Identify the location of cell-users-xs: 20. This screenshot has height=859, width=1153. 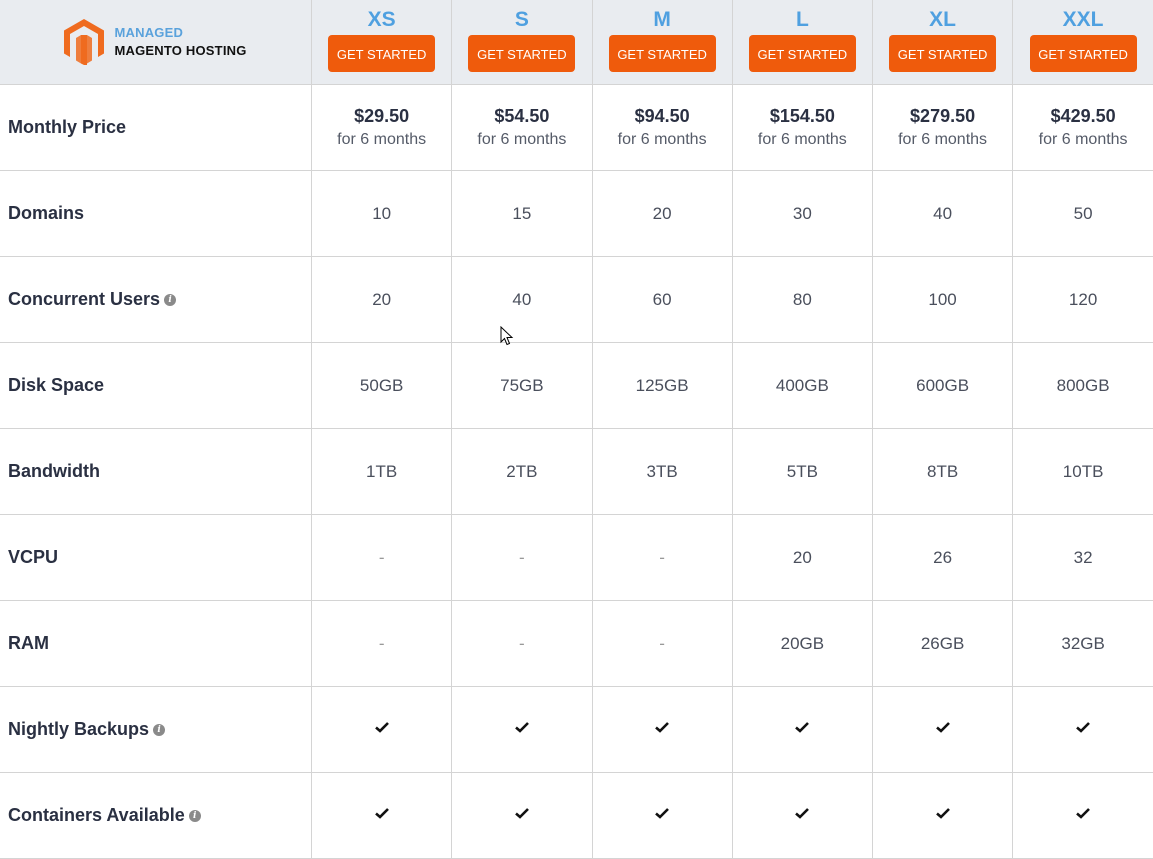
(382, 299).